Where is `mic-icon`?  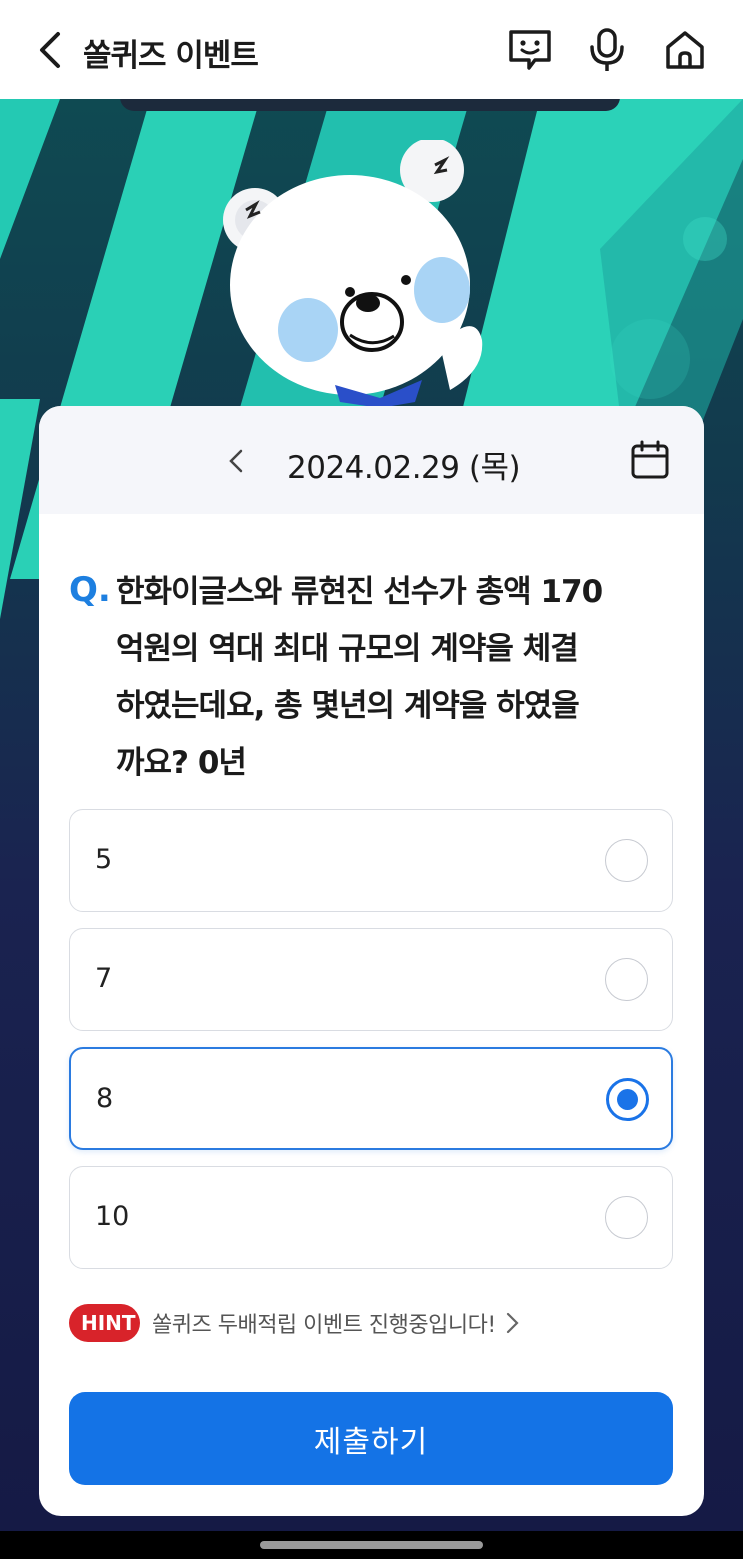 mic-icon is located at coordinates (607, 50).